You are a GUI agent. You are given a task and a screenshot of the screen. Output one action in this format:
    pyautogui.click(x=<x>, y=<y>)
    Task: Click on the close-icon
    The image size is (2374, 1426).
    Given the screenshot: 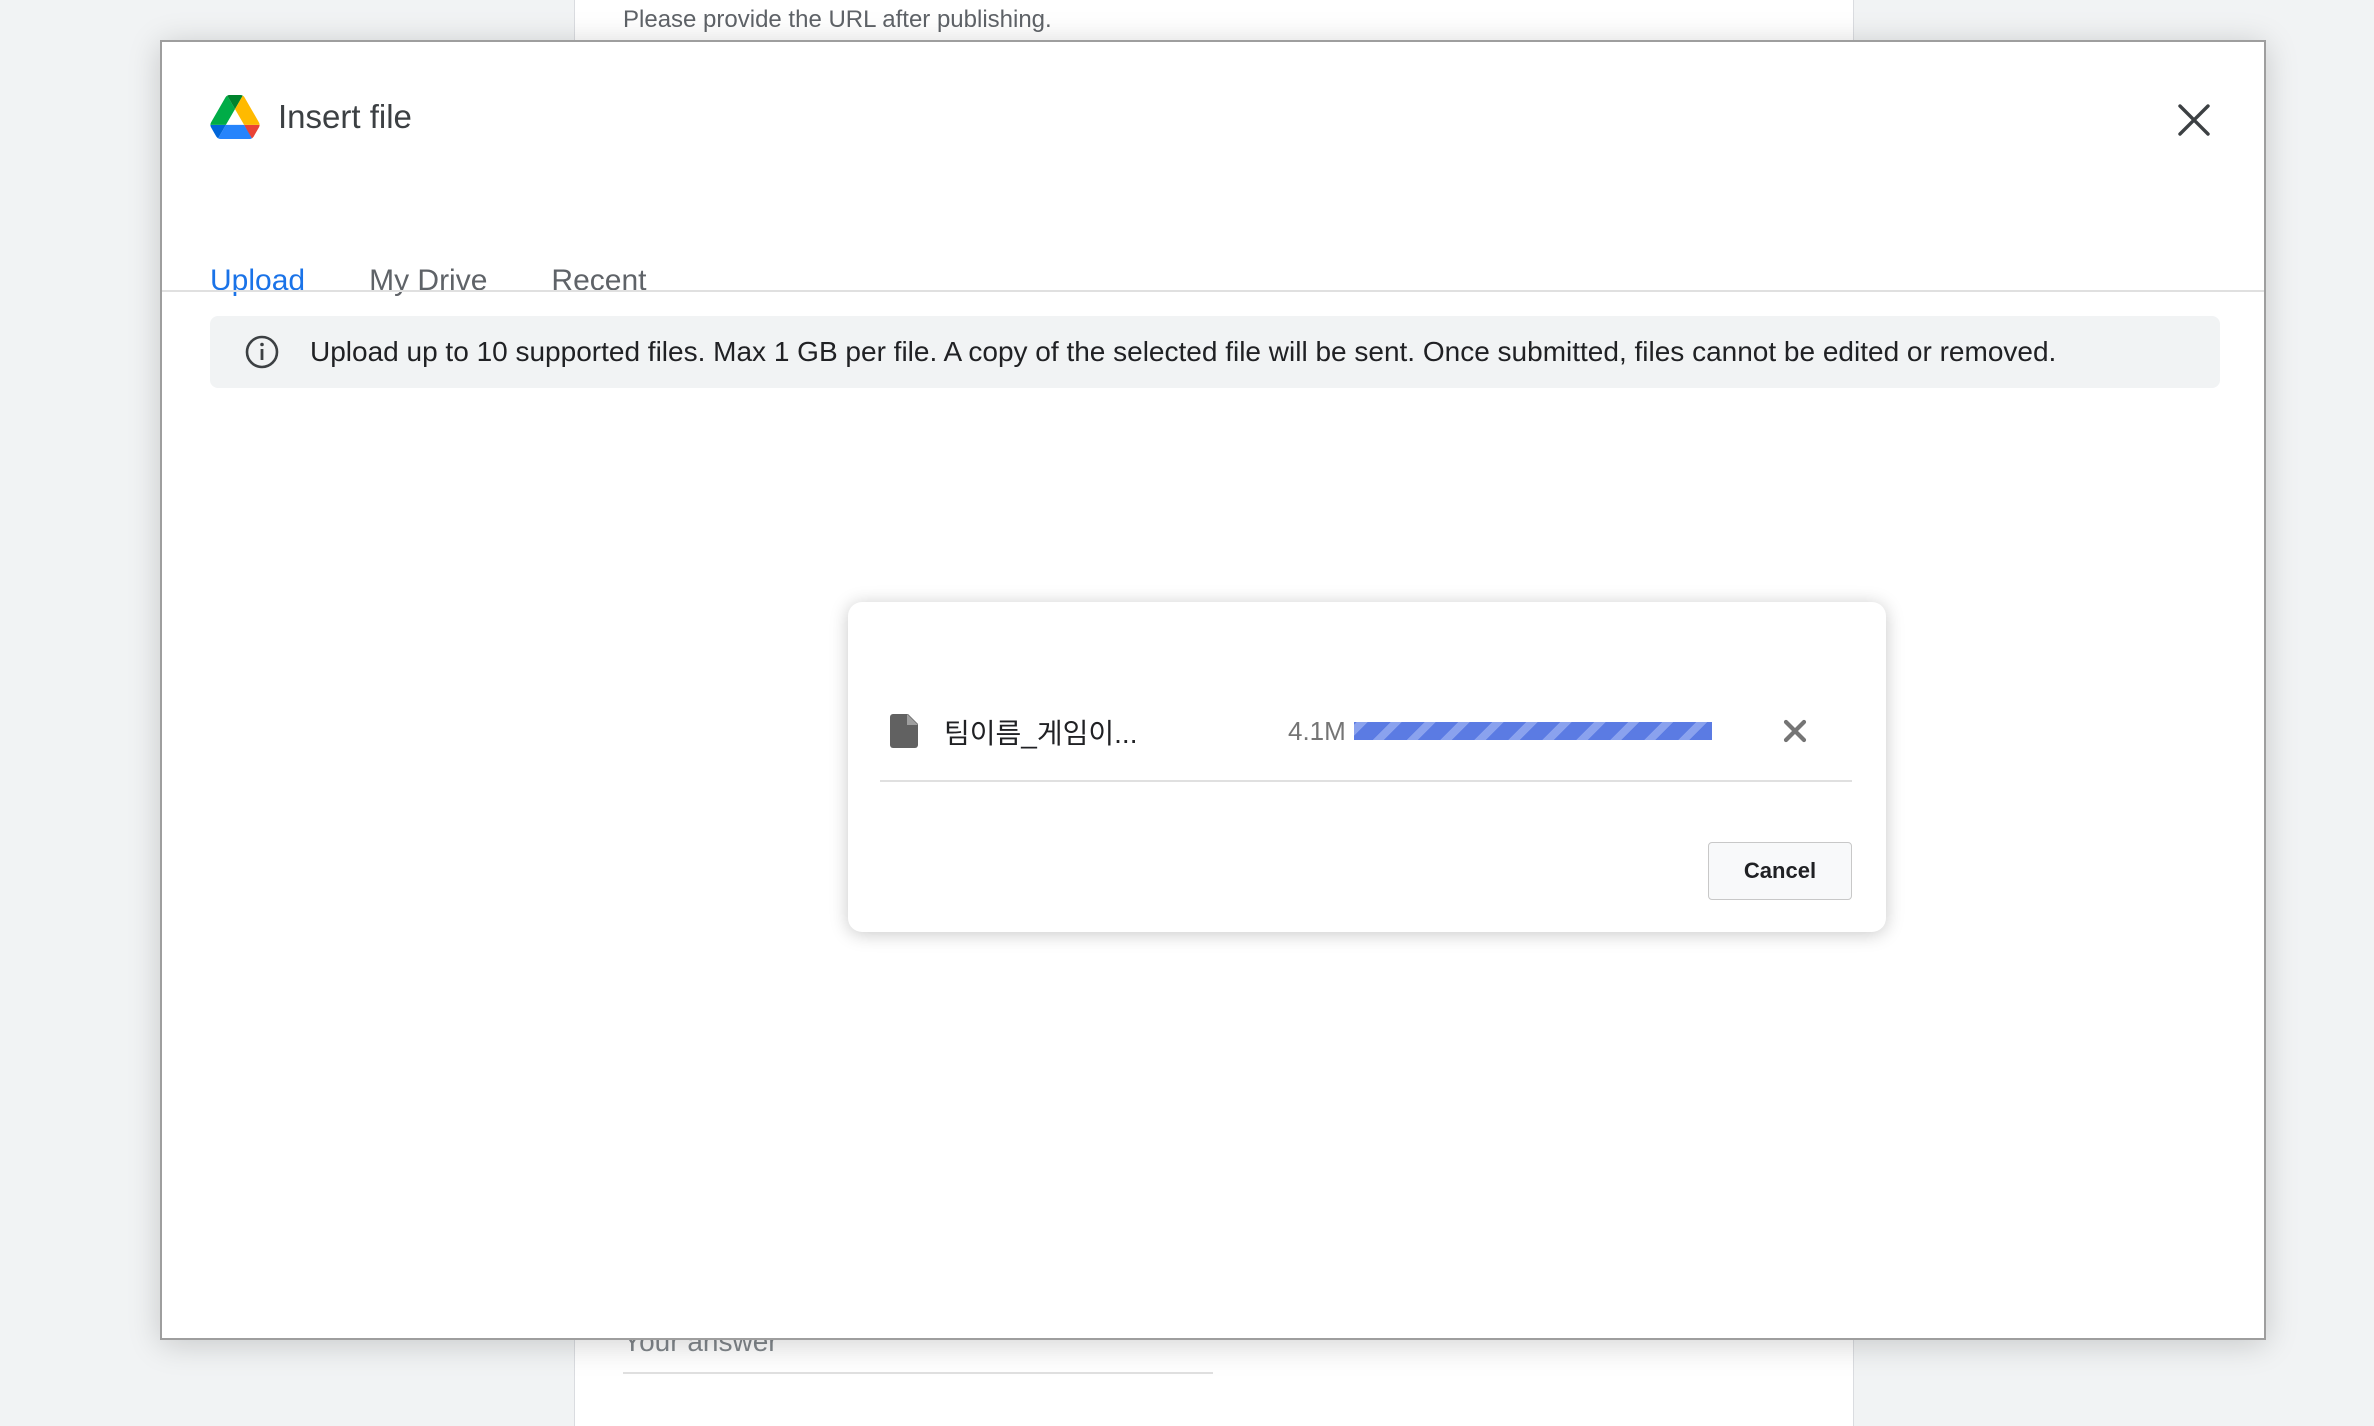 What is the action you would take?
    pyautogui.click(x=2194, y=120)
    